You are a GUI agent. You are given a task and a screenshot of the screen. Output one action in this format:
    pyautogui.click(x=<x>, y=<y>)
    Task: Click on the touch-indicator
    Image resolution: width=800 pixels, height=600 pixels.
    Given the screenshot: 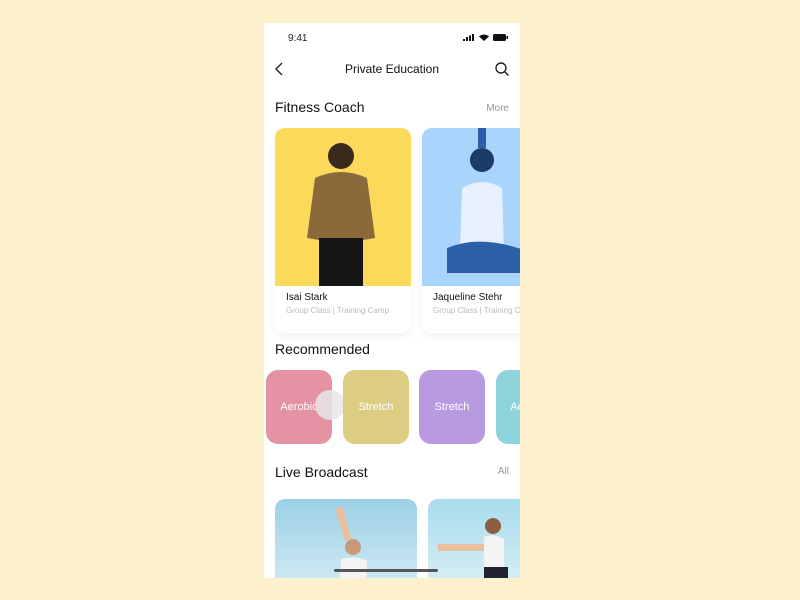 What is the action you would take?
    pyautogui.click(x=330, y=405)
    